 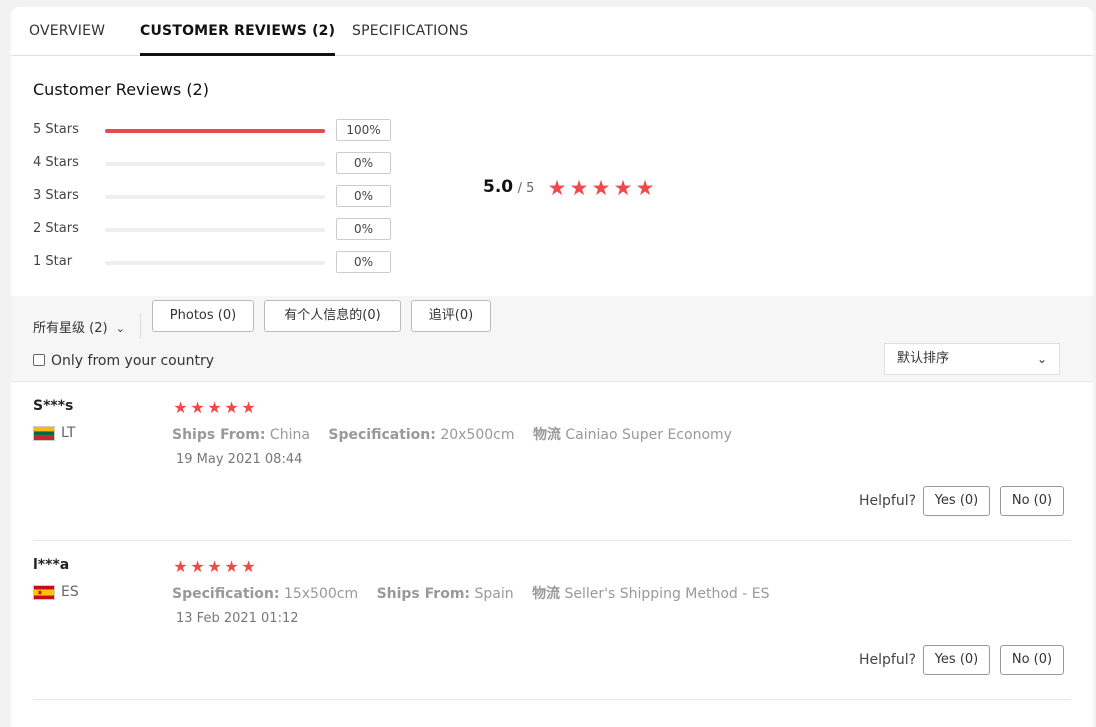 What do you see at coordinates (363, 130) in the screenshot?
I see `rating-percent: 100%` at bounding box center [363, 130].